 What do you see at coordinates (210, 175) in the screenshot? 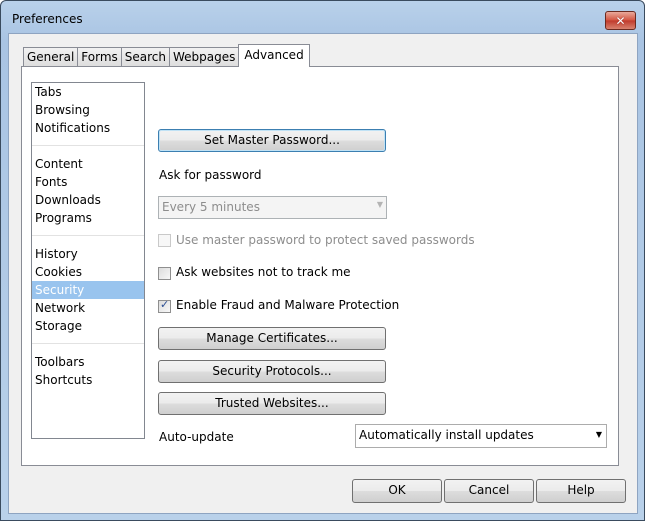
I see `ask-for-password-label: Ask for password` at bounding box center [210, 175].